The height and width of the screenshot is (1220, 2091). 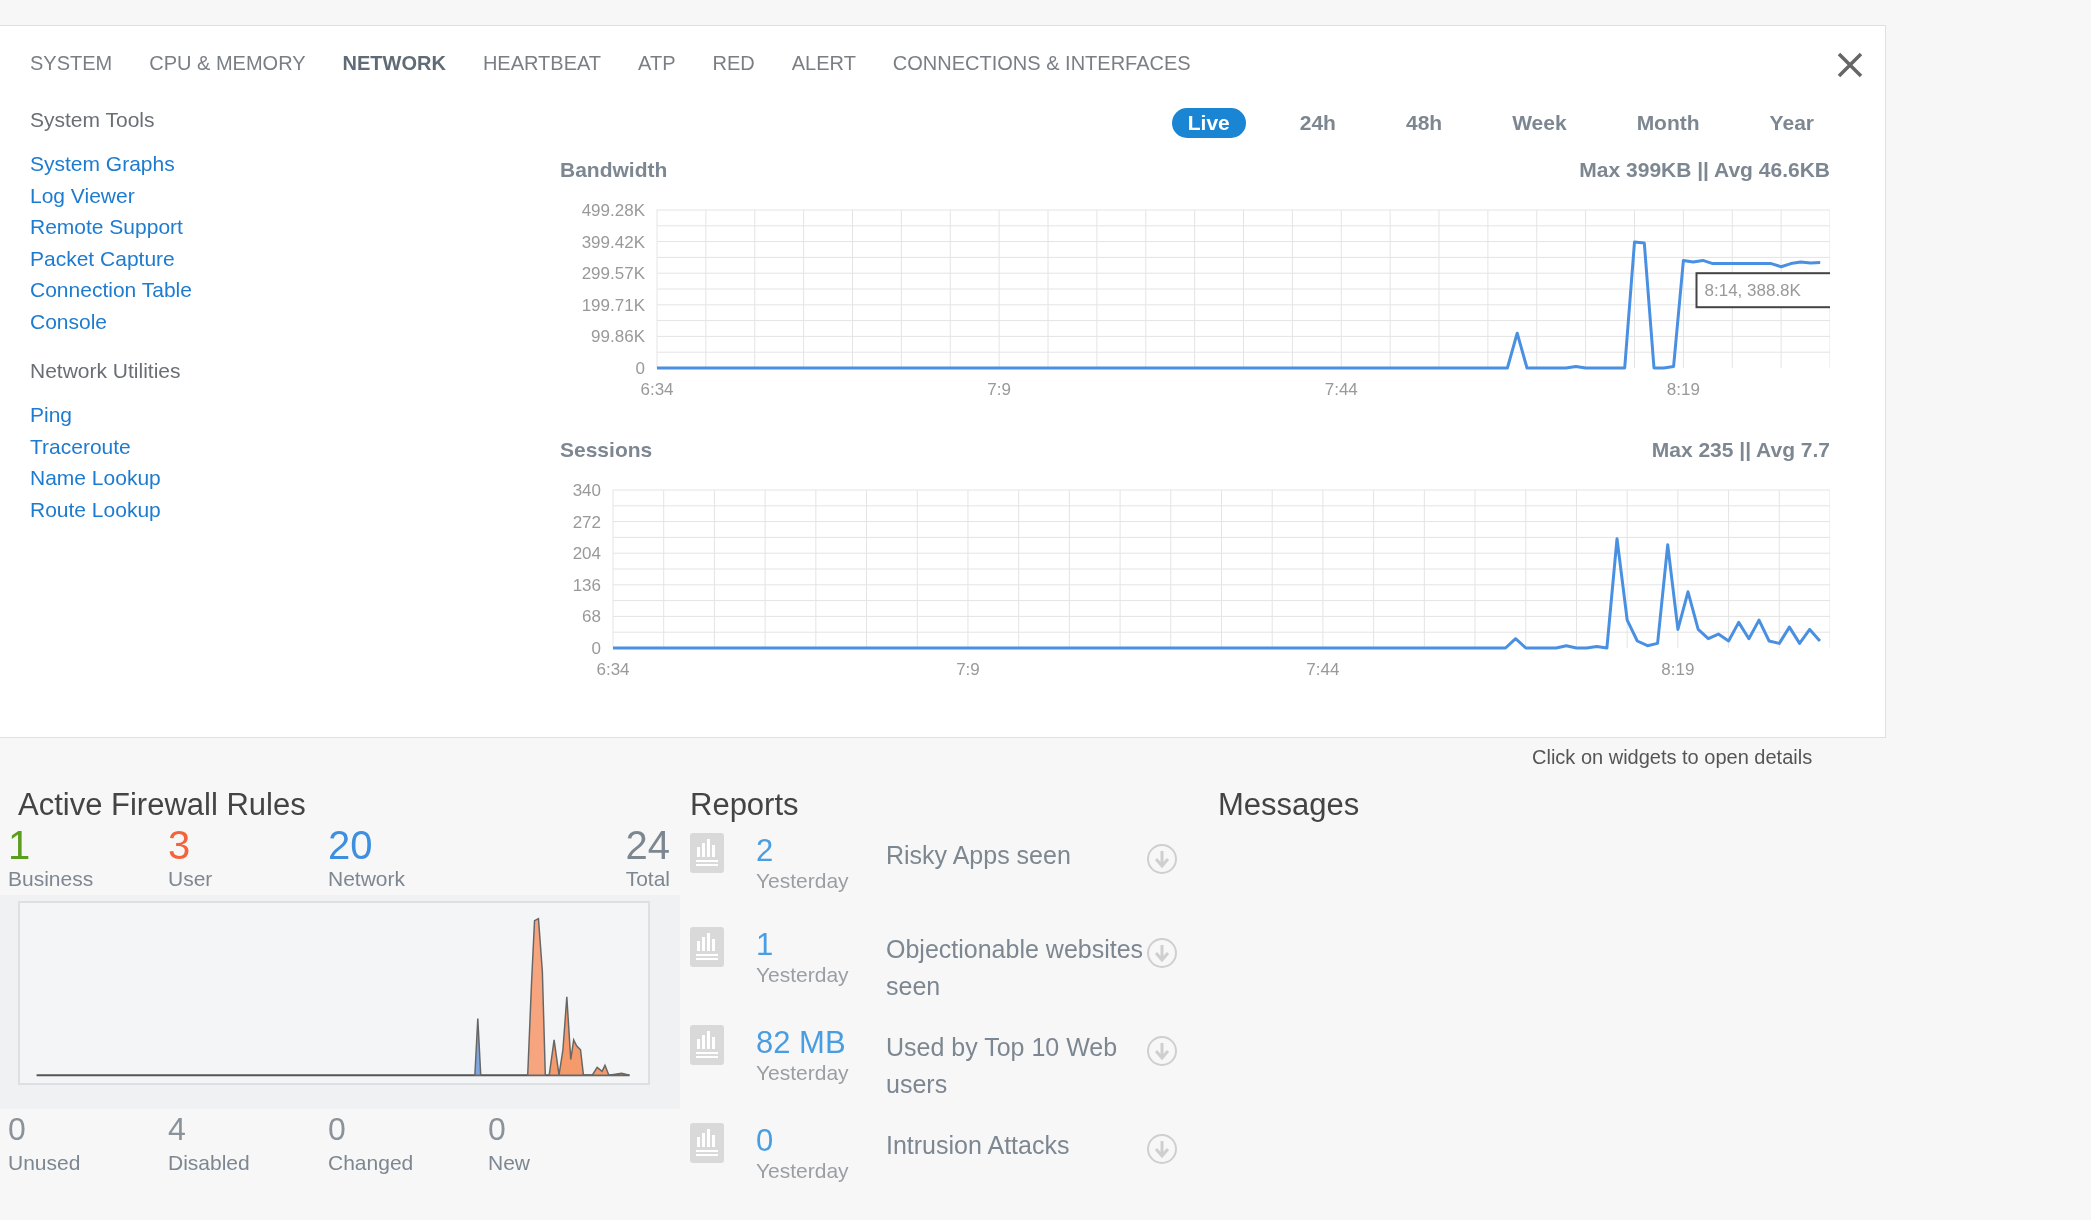 What do you see at coordinates (295, 164) in the screenshot?
I see `sidebar-link: System Graphs` at bounding box center [295, 164].